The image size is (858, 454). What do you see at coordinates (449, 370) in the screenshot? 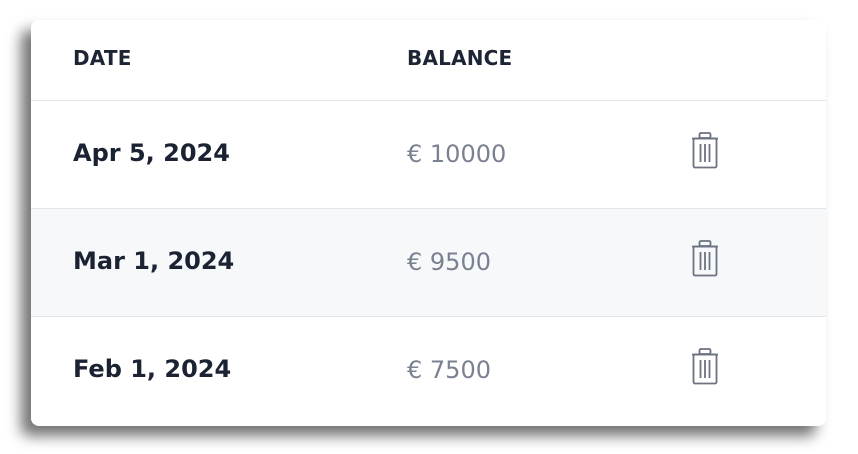
I see `row-balance: € 7500` at bounding box center [449, 370].